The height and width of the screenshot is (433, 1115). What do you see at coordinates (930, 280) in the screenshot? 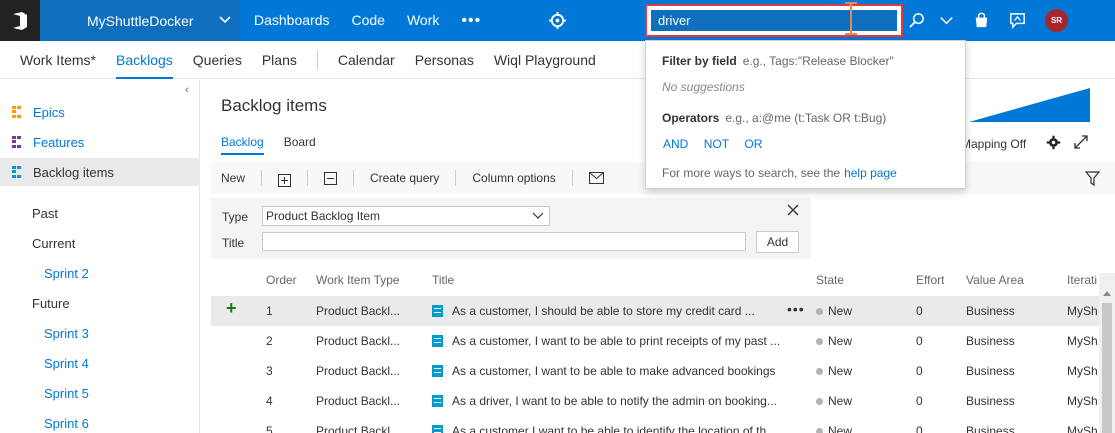
I see `column-header-effort: Effort` at bounding box center [930, 280].